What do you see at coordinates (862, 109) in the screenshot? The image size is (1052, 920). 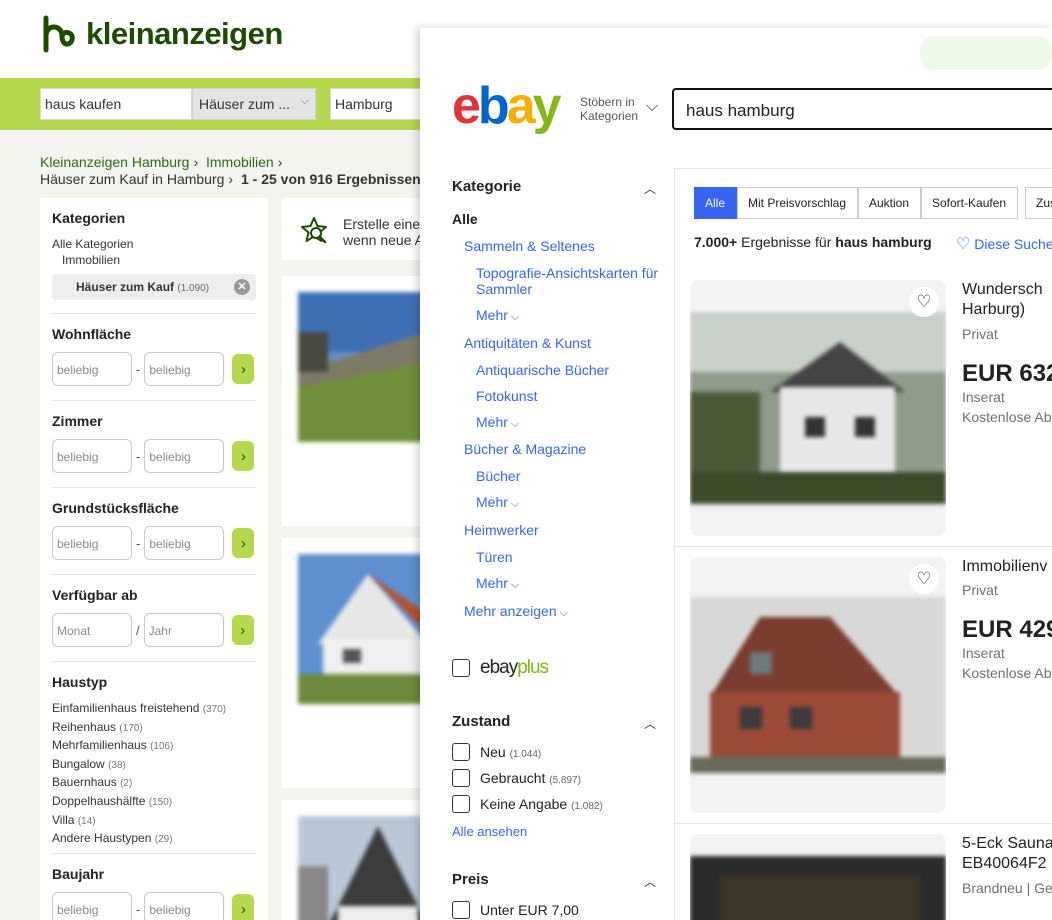 I see `ebay-search-input: haus hamburg` at bounding box center [862, 109].